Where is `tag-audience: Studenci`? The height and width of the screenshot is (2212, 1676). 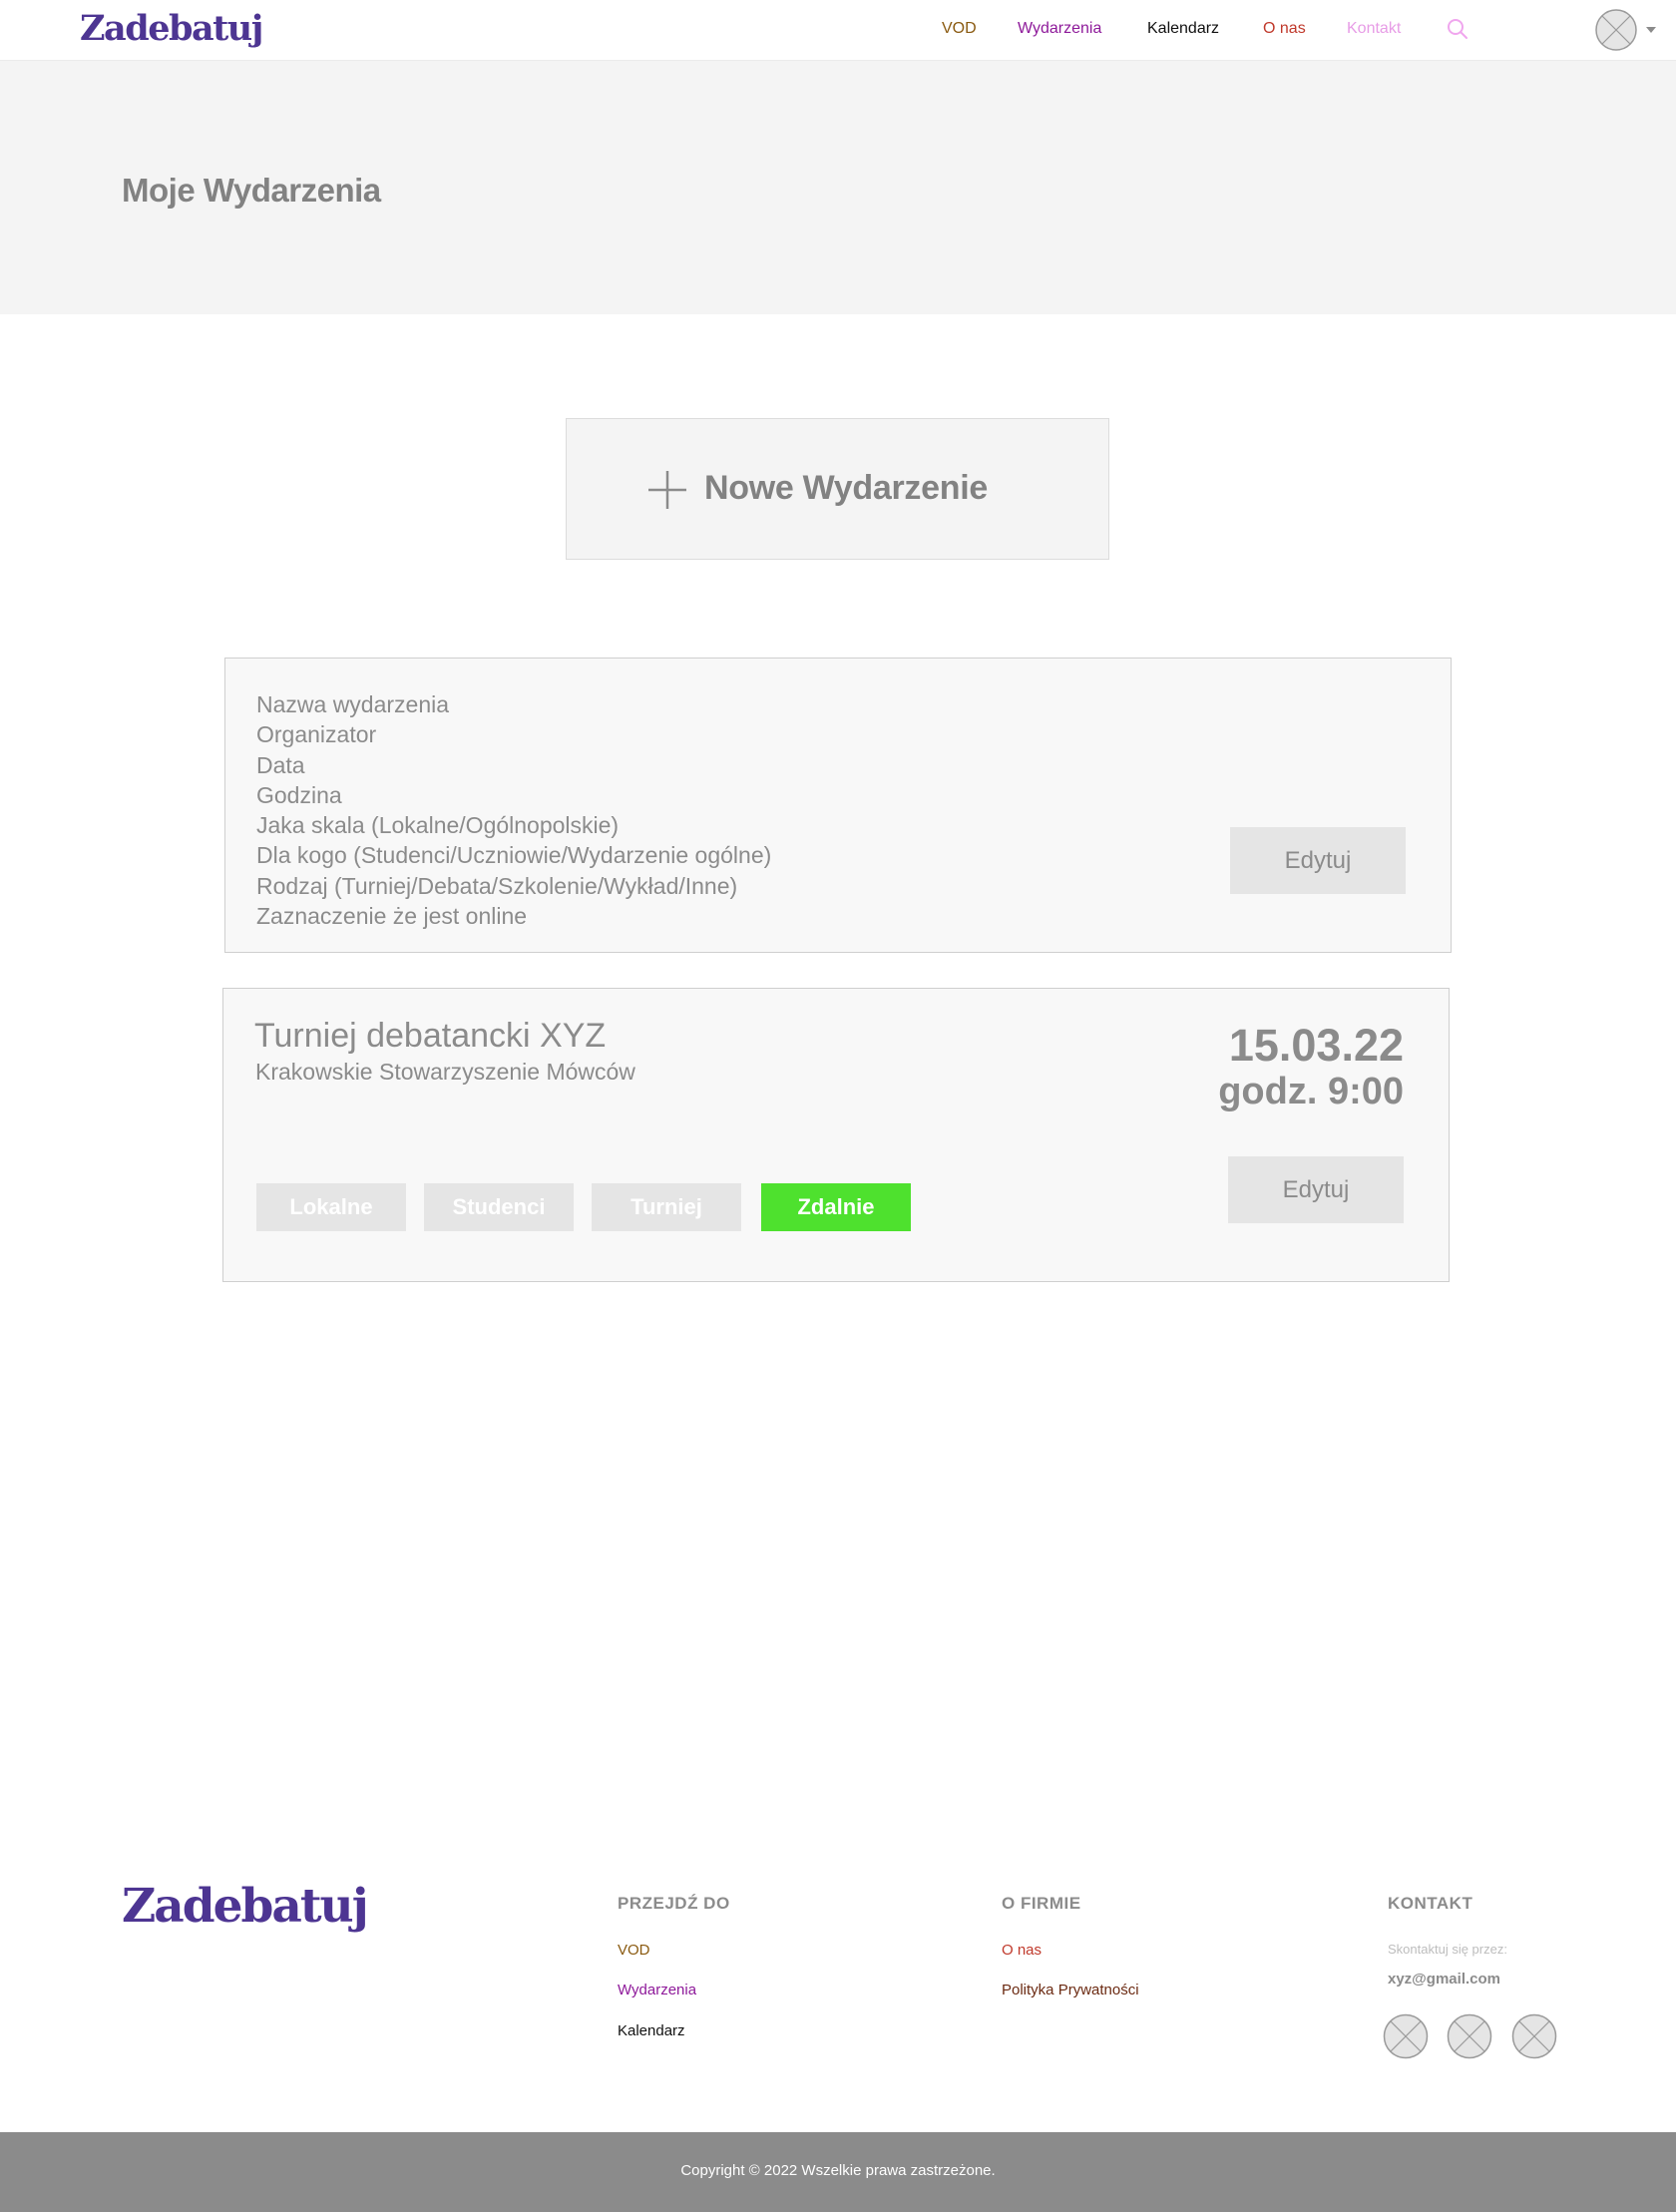 tag-audience: Studenci is located at coordinates (499, 1207).